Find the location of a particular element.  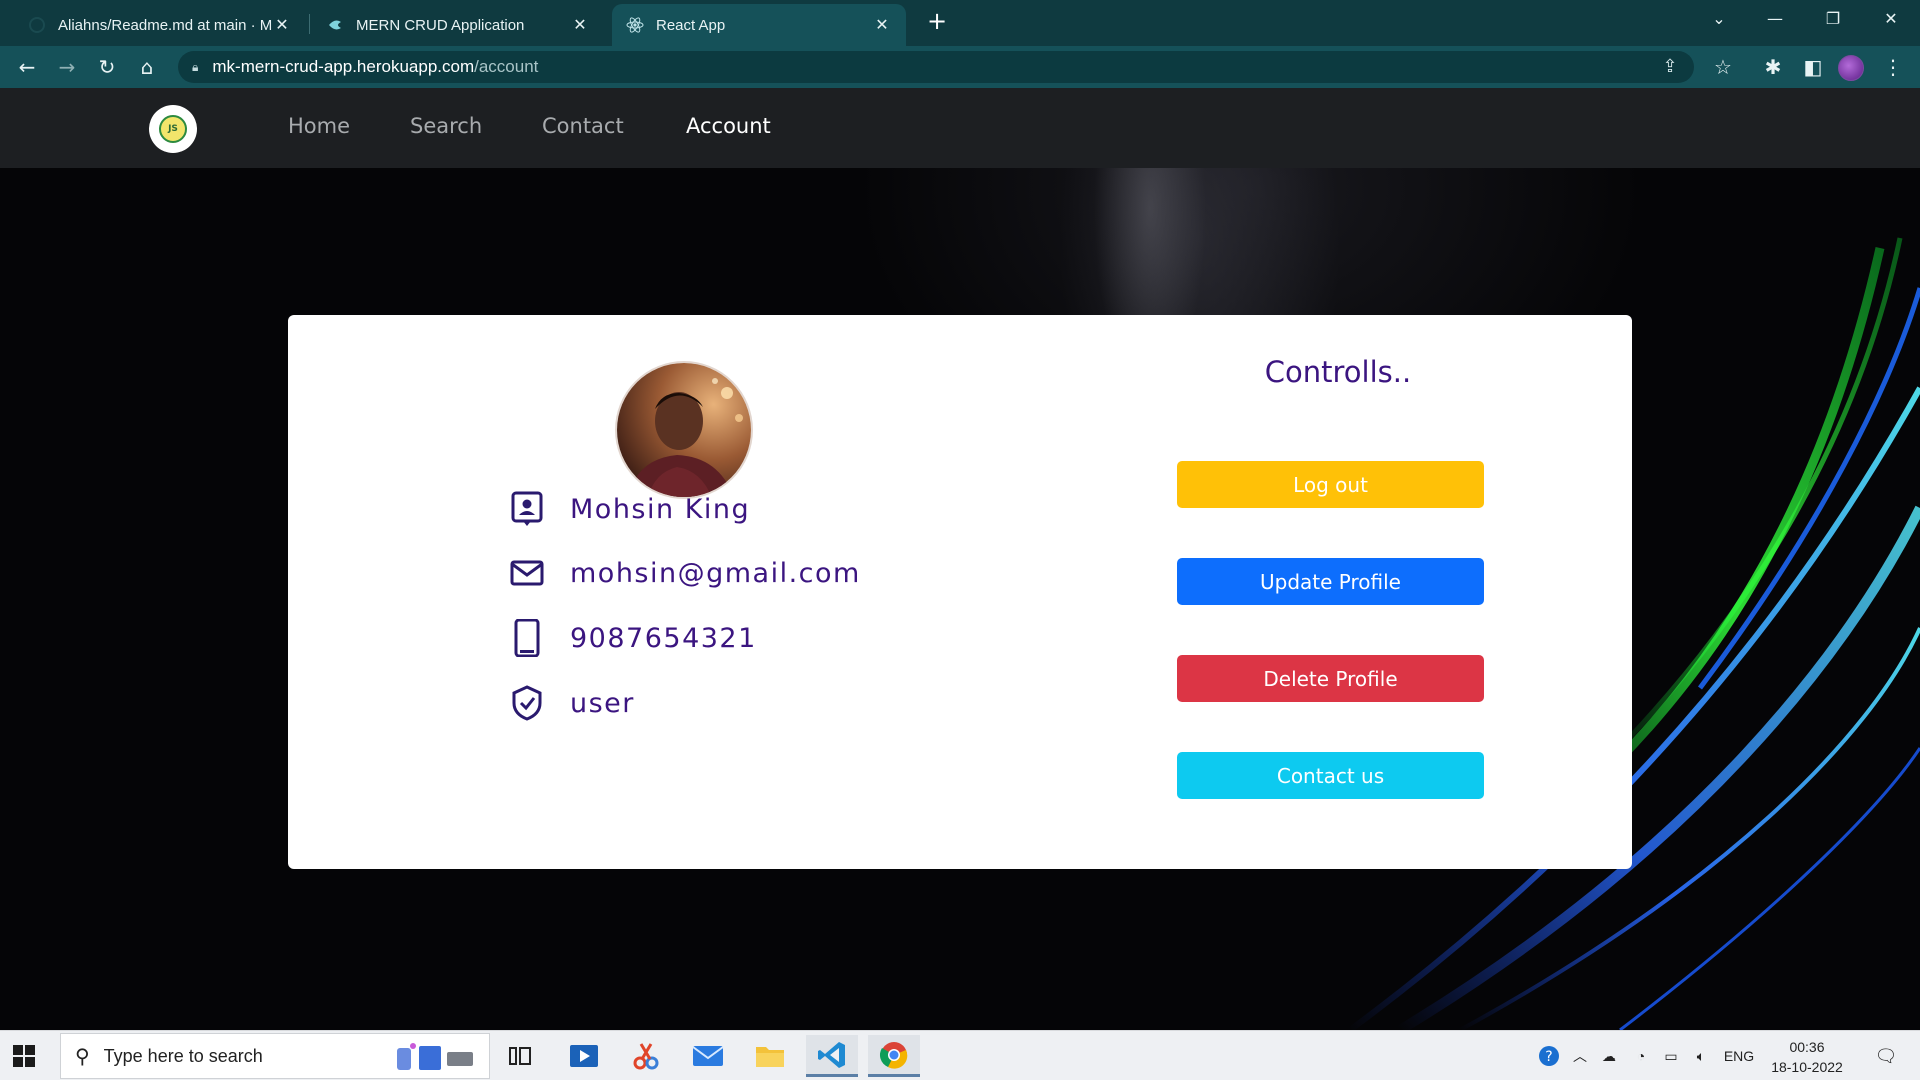

tab-react-app: React App ✕ is located at coordinates (759, 25).